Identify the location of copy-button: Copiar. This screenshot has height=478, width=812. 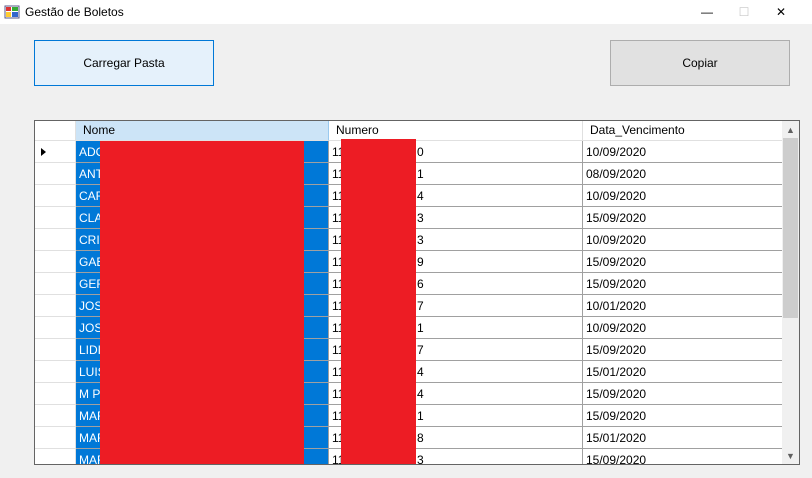
(700, 63).